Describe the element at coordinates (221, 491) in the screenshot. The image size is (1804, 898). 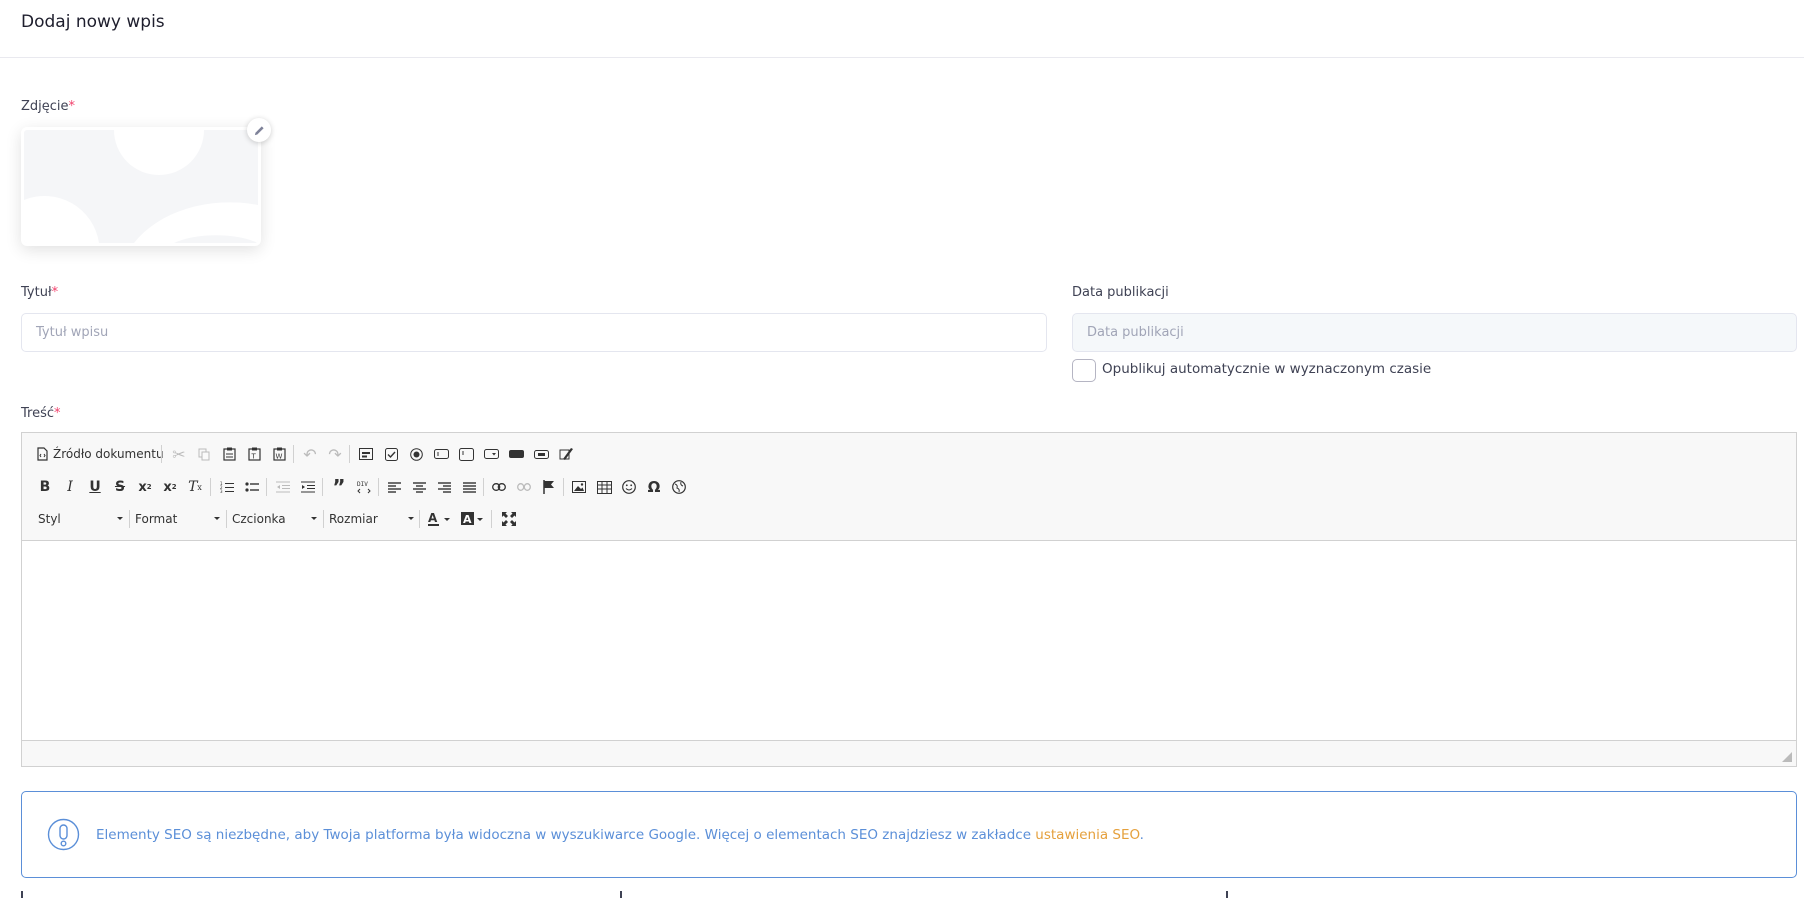
I see `svg-text: 3` at that location.